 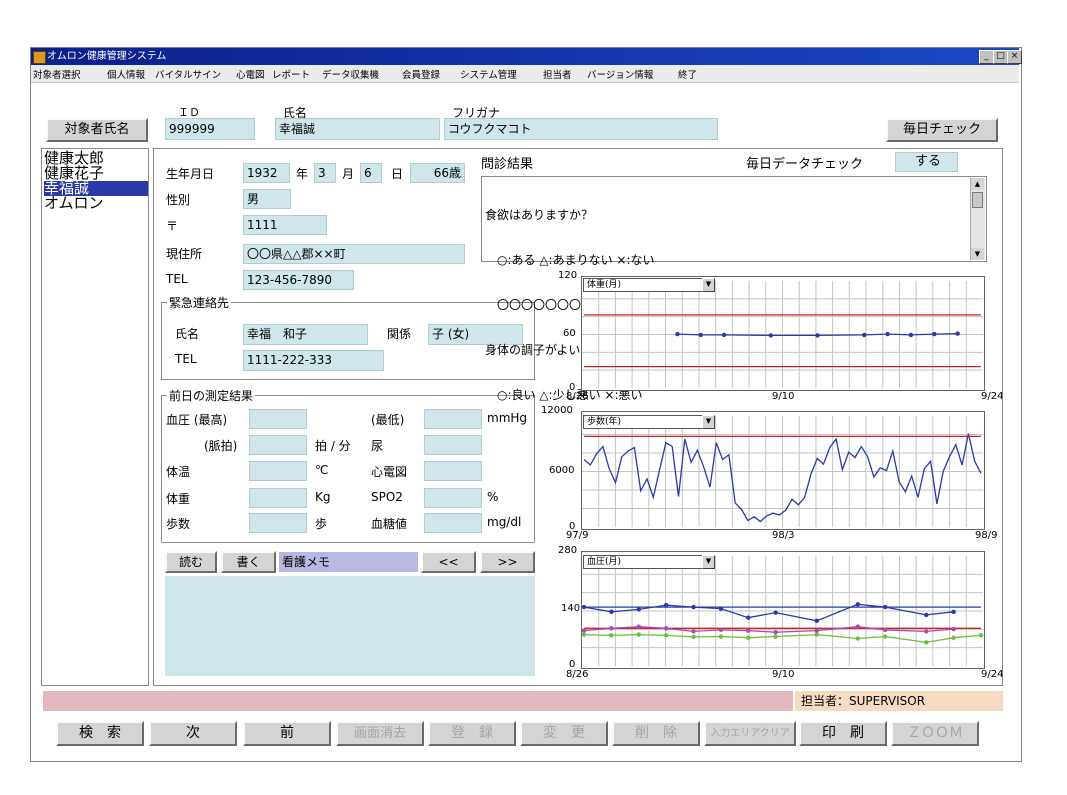 I want to click on menu-member-register: 会員登録, so click(x=421, y=74).